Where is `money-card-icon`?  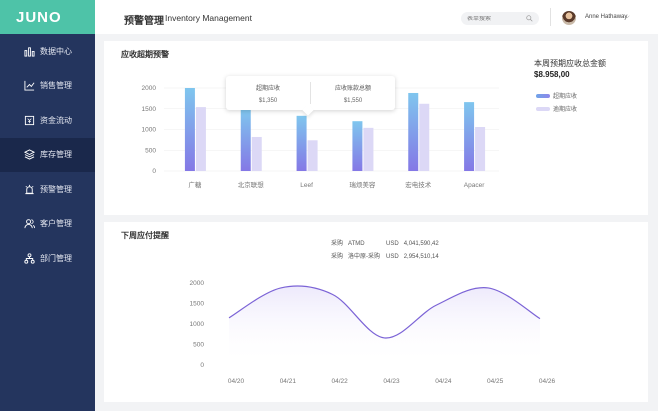
money-card-icon is located at coordinates (29, 120).